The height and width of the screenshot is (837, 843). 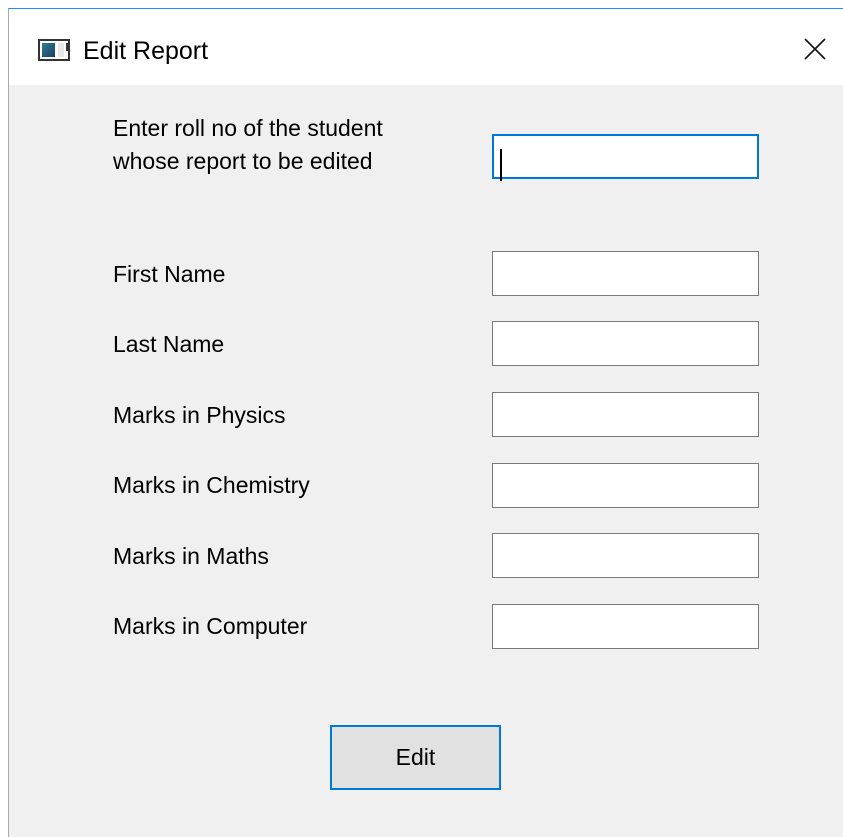 What do you see at coordinates (248, 128) in the screenshot?
I see `roll-no-prompt-line1: Enter roll no of the student` at bounding box center [248, 128].